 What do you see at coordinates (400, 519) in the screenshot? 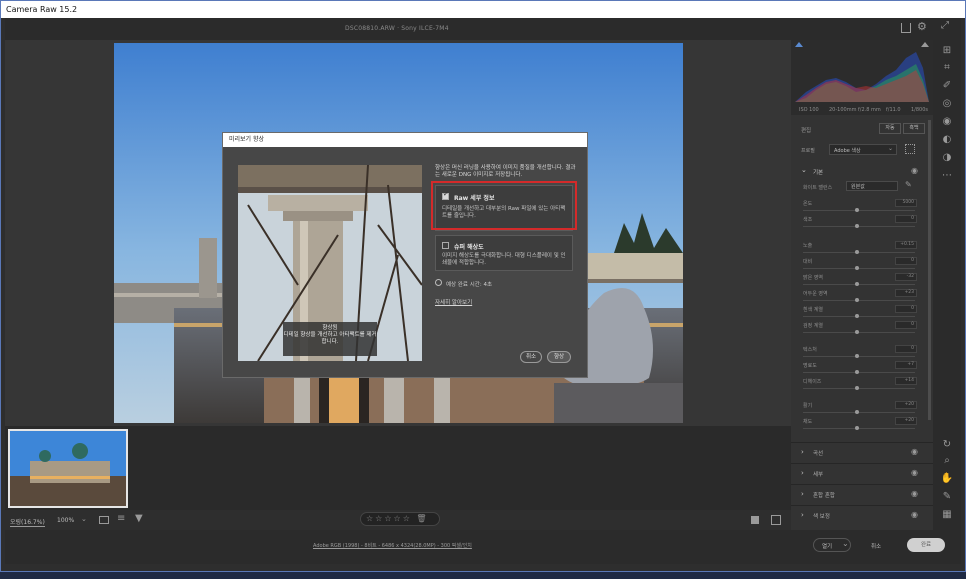
I see `star-rating: ☆☆☆☆☆ 🗑` at bounding box center [400, 519].